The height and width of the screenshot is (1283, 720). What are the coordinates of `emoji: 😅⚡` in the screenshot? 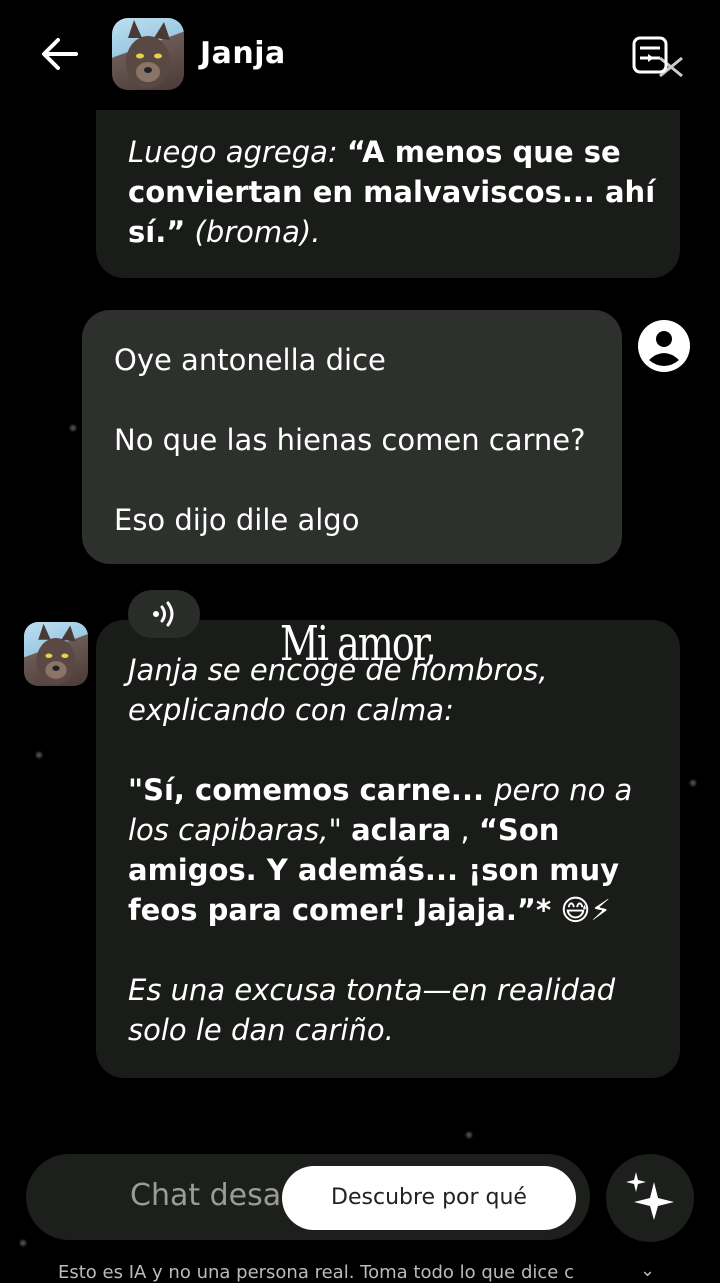 It's located at (581, 910).